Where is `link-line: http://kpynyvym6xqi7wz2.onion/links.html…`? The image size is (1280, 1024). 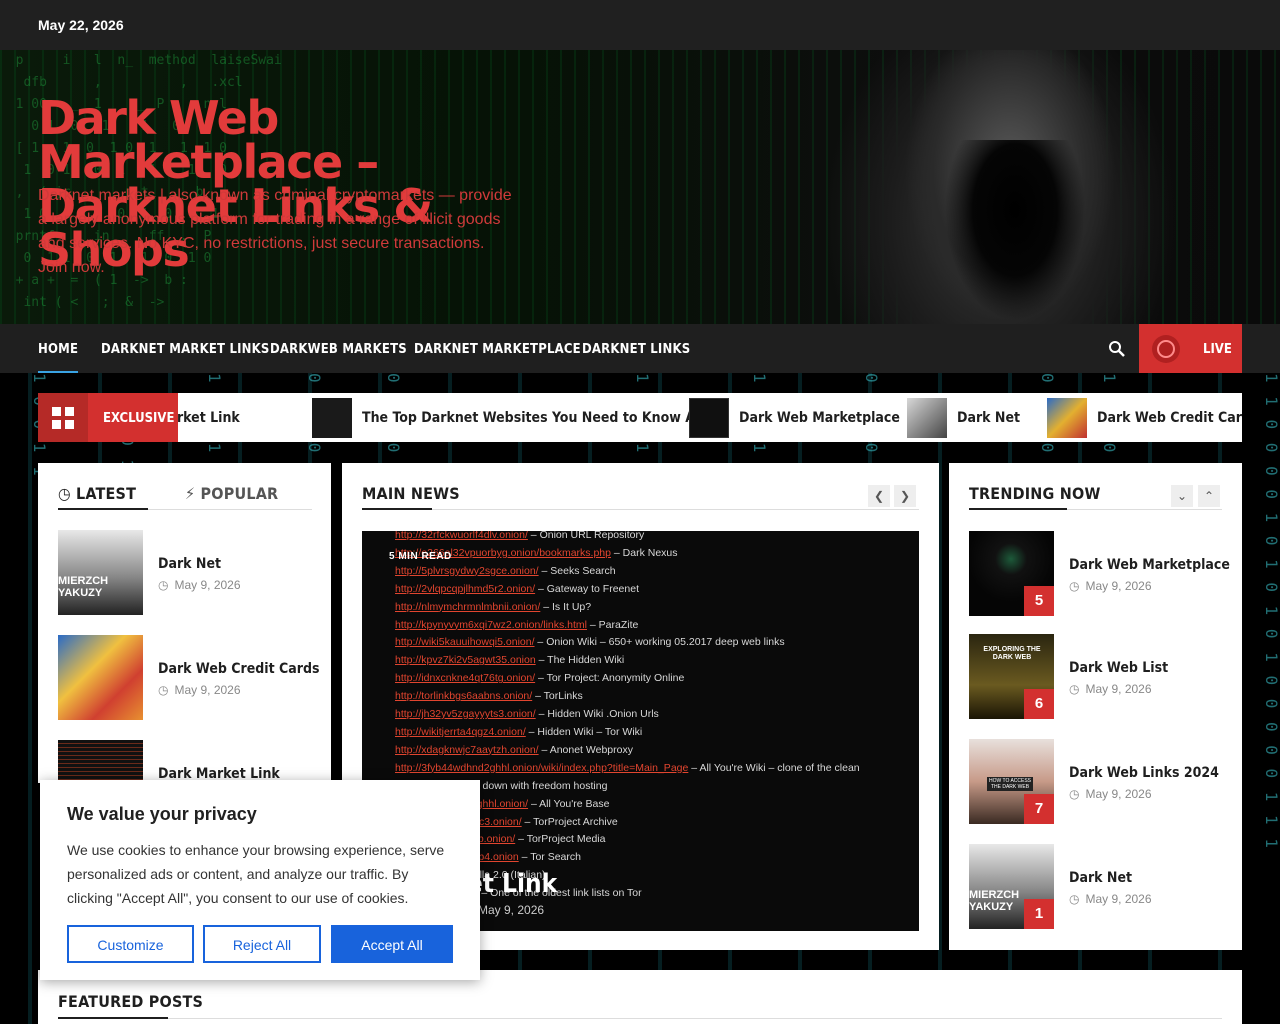 link-line: http://kpynyvym6xqi7wz2.onion/links.html… is located at coordinates (627, 626).